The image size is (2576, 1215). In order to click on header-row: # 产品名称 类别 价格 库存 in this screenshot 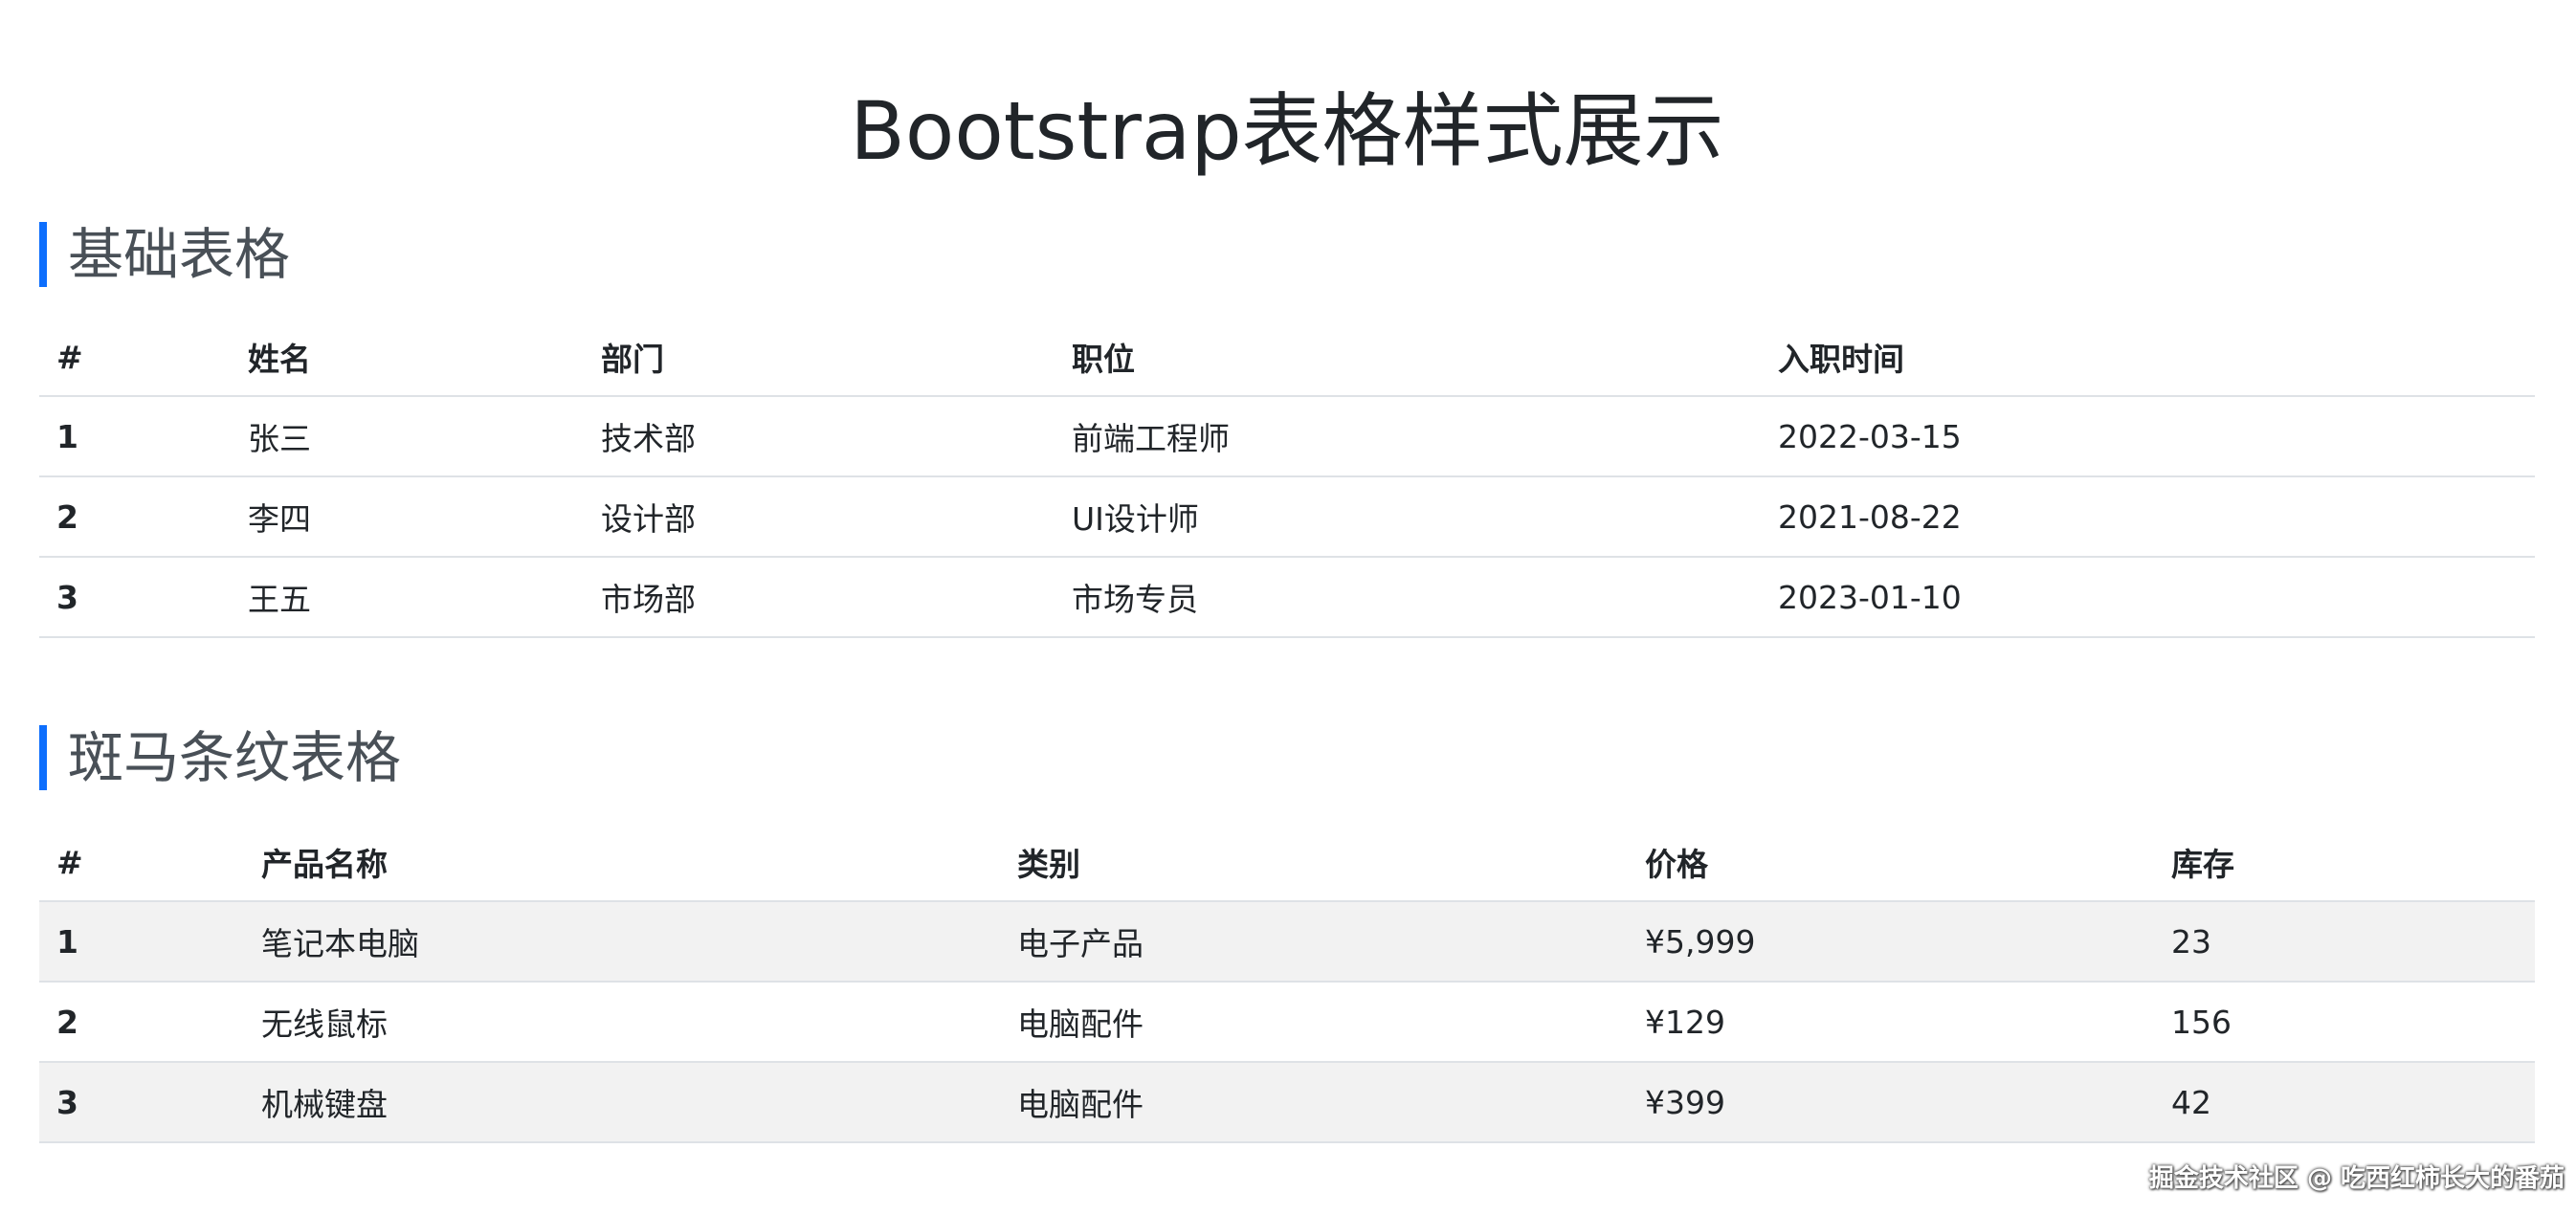, I will do `click(1287, 863)`.